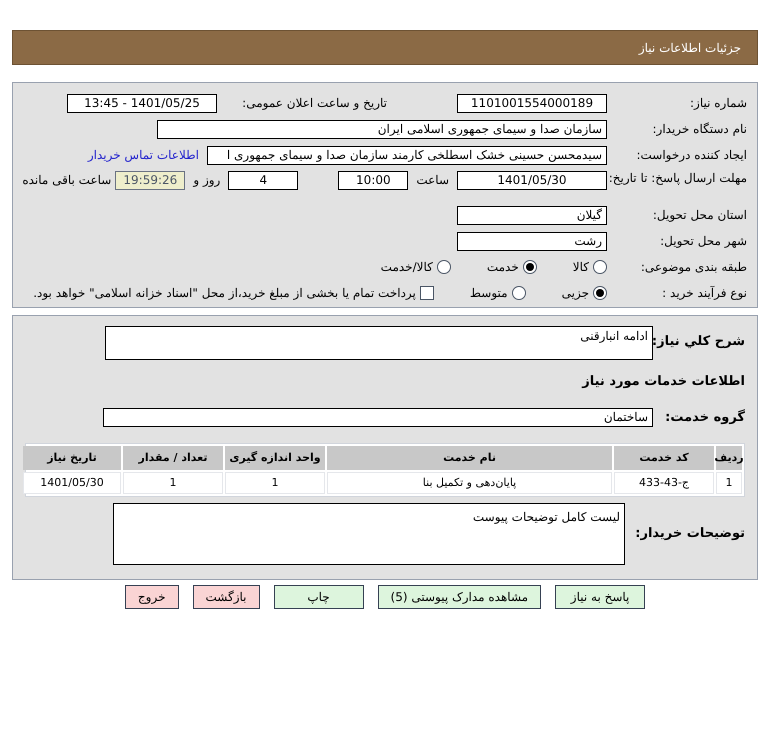 The width and height of the screenshot is (770, 745). I want to click on table-cell: 1401/05/30, so click(72, 483).